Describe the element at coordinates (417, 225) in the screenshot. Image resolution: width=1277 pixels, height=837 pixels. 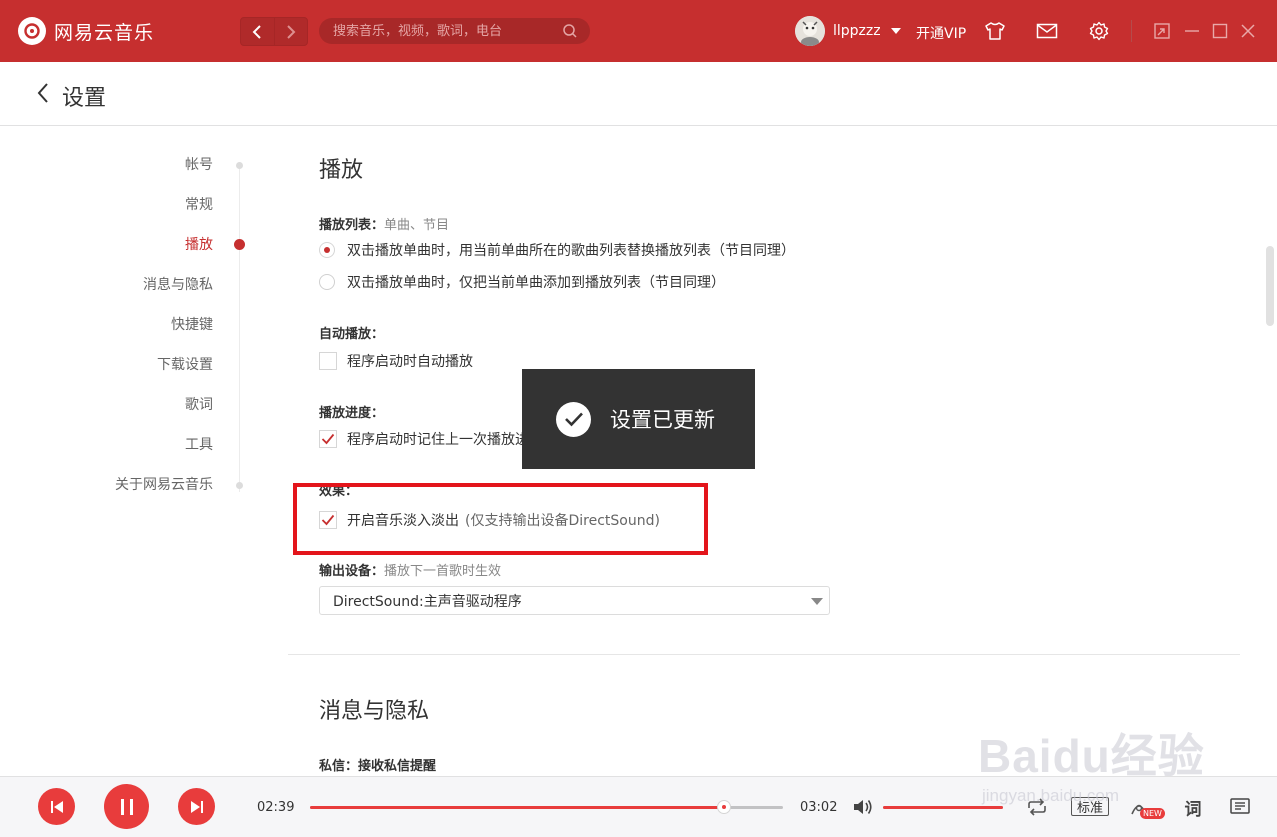
I see `playlist-label-sub: 单曲、节目` at that location.